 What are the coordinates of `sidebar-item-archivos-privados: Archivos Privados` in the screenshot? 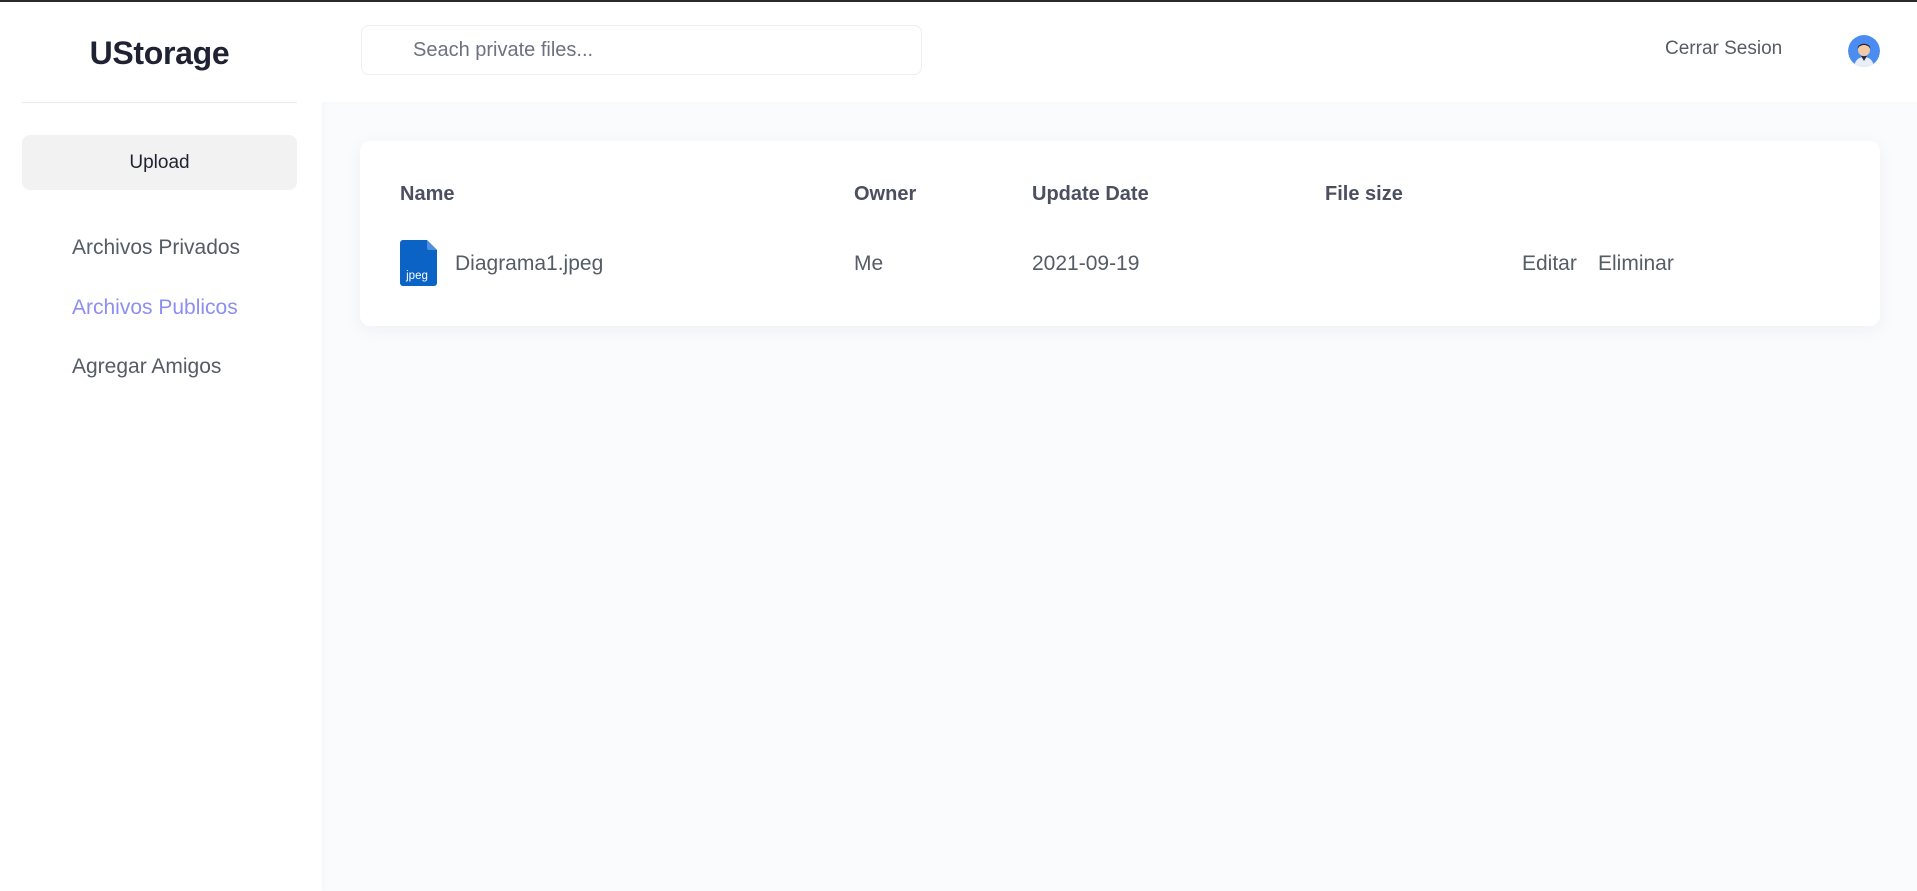 It's located at (156, 248).